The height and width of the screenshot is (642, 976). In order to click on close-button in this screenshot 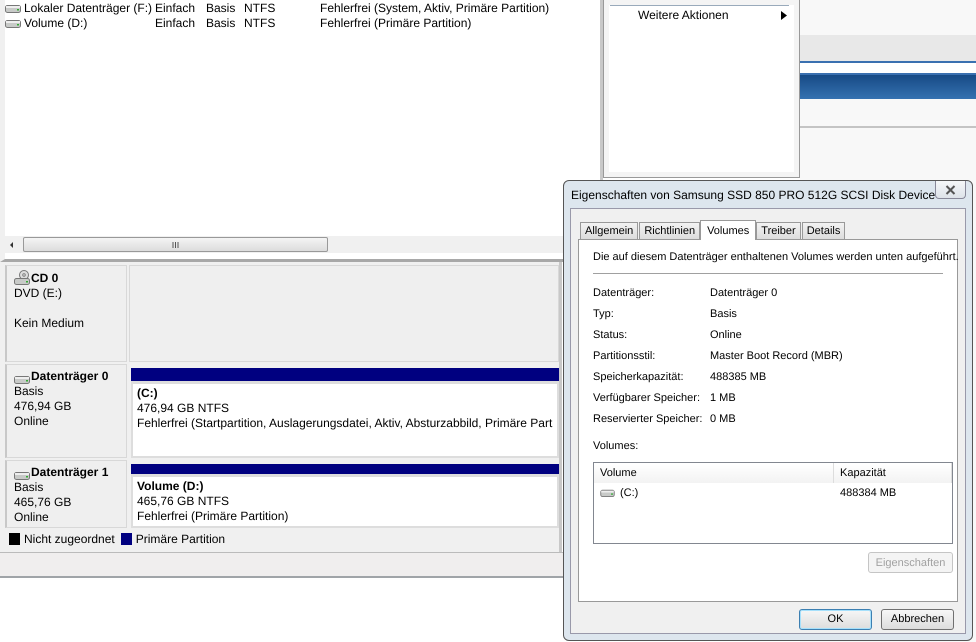, I will do `click(950, 190)`.